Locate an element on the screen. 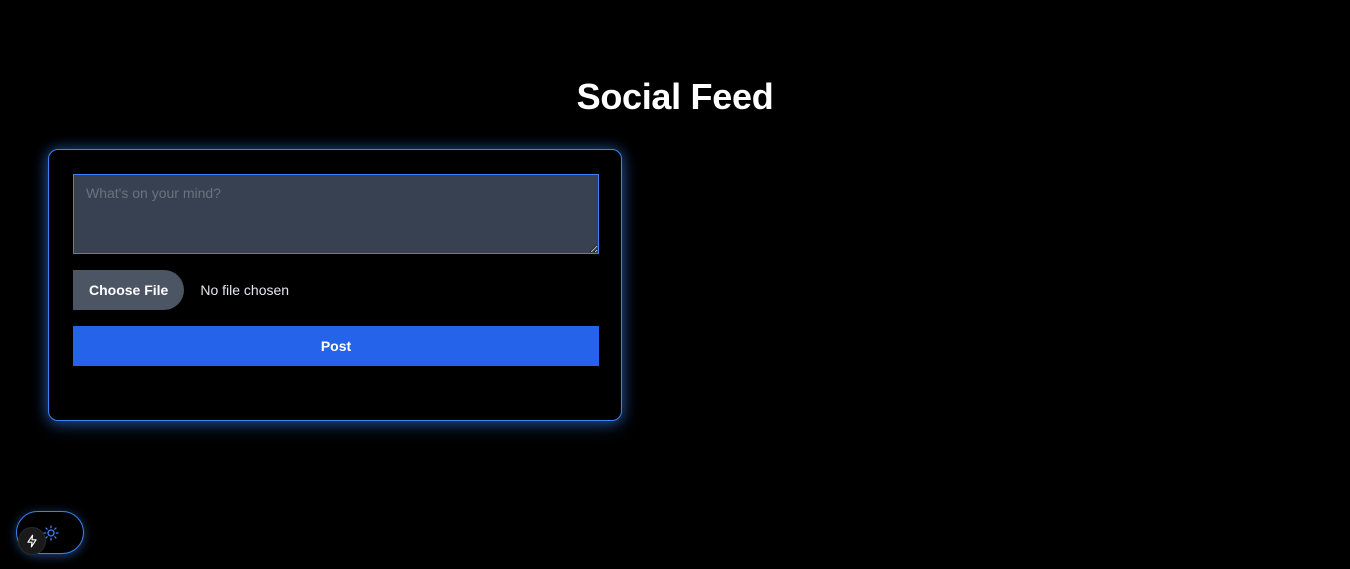 The image size is (1350, 569). page-title: Social Feed is located at coordinates (675, 96).